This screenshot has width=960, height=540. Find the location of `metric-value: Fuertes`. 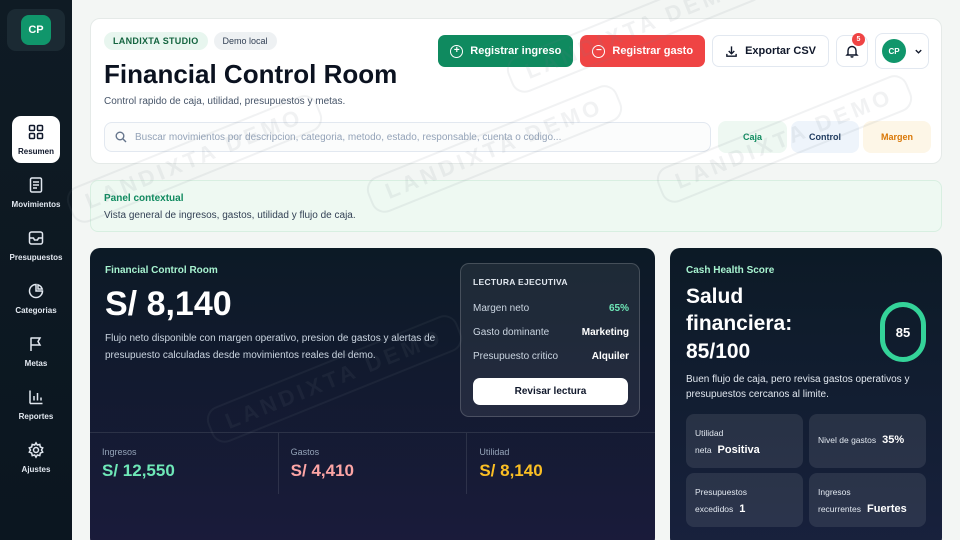

metric-value: Fuertes is located at coordinates (887, 509).